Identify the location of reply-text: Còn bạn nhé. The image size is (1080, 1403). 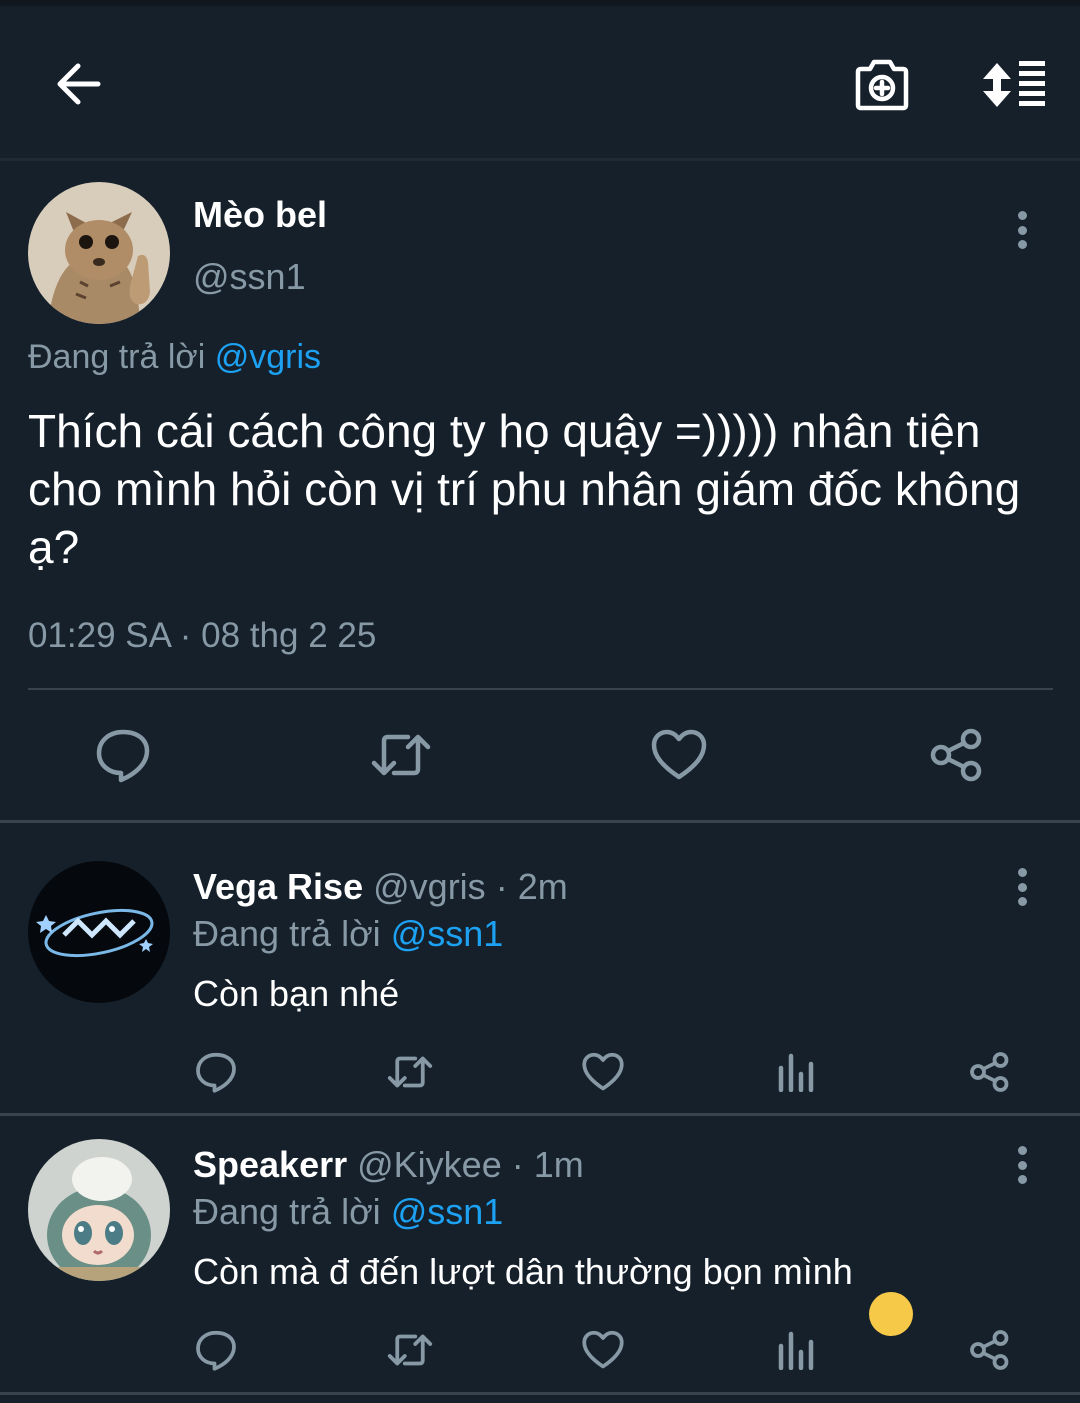
(296, 993).